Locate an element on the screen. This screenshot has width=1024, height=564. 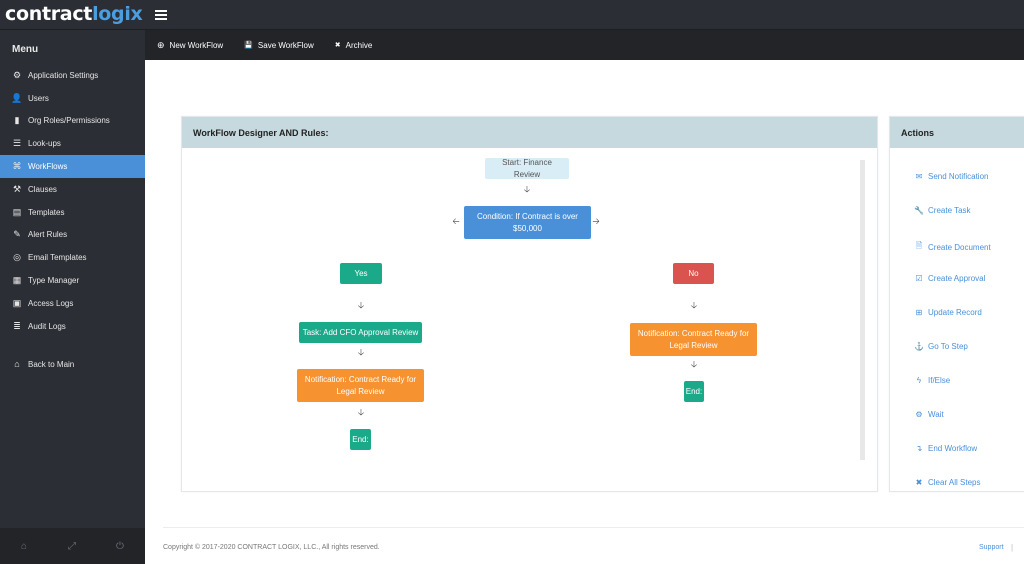
sidebar-item-label: Access Logs is located at coordinates (51, 303).